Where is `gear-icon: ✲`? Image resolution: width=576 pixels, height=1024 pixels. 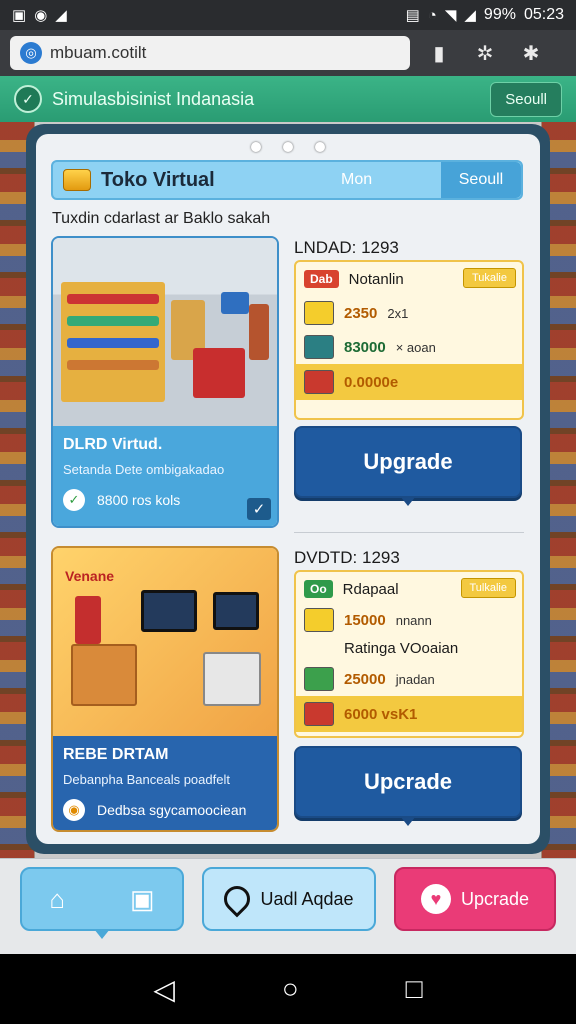
gear-icon: ✲ is located at coordinates (485, 53).